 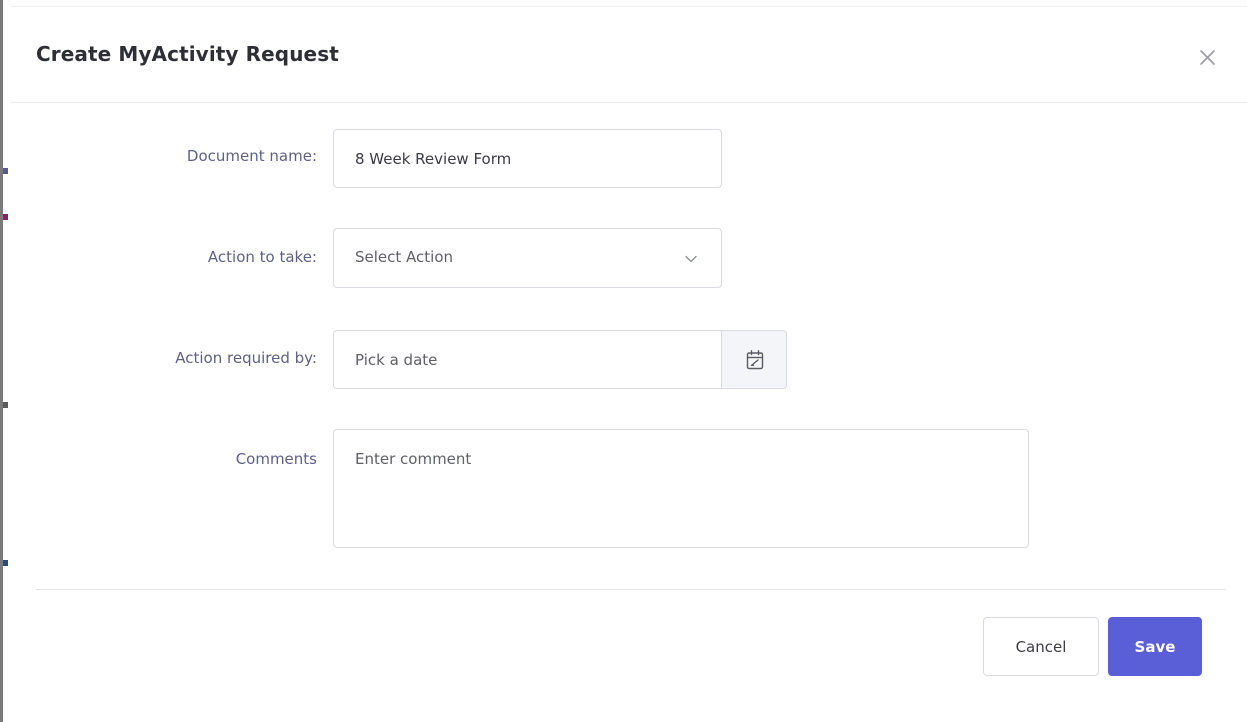 I want to click on backdrop-edge, so click(x=5, y=361).